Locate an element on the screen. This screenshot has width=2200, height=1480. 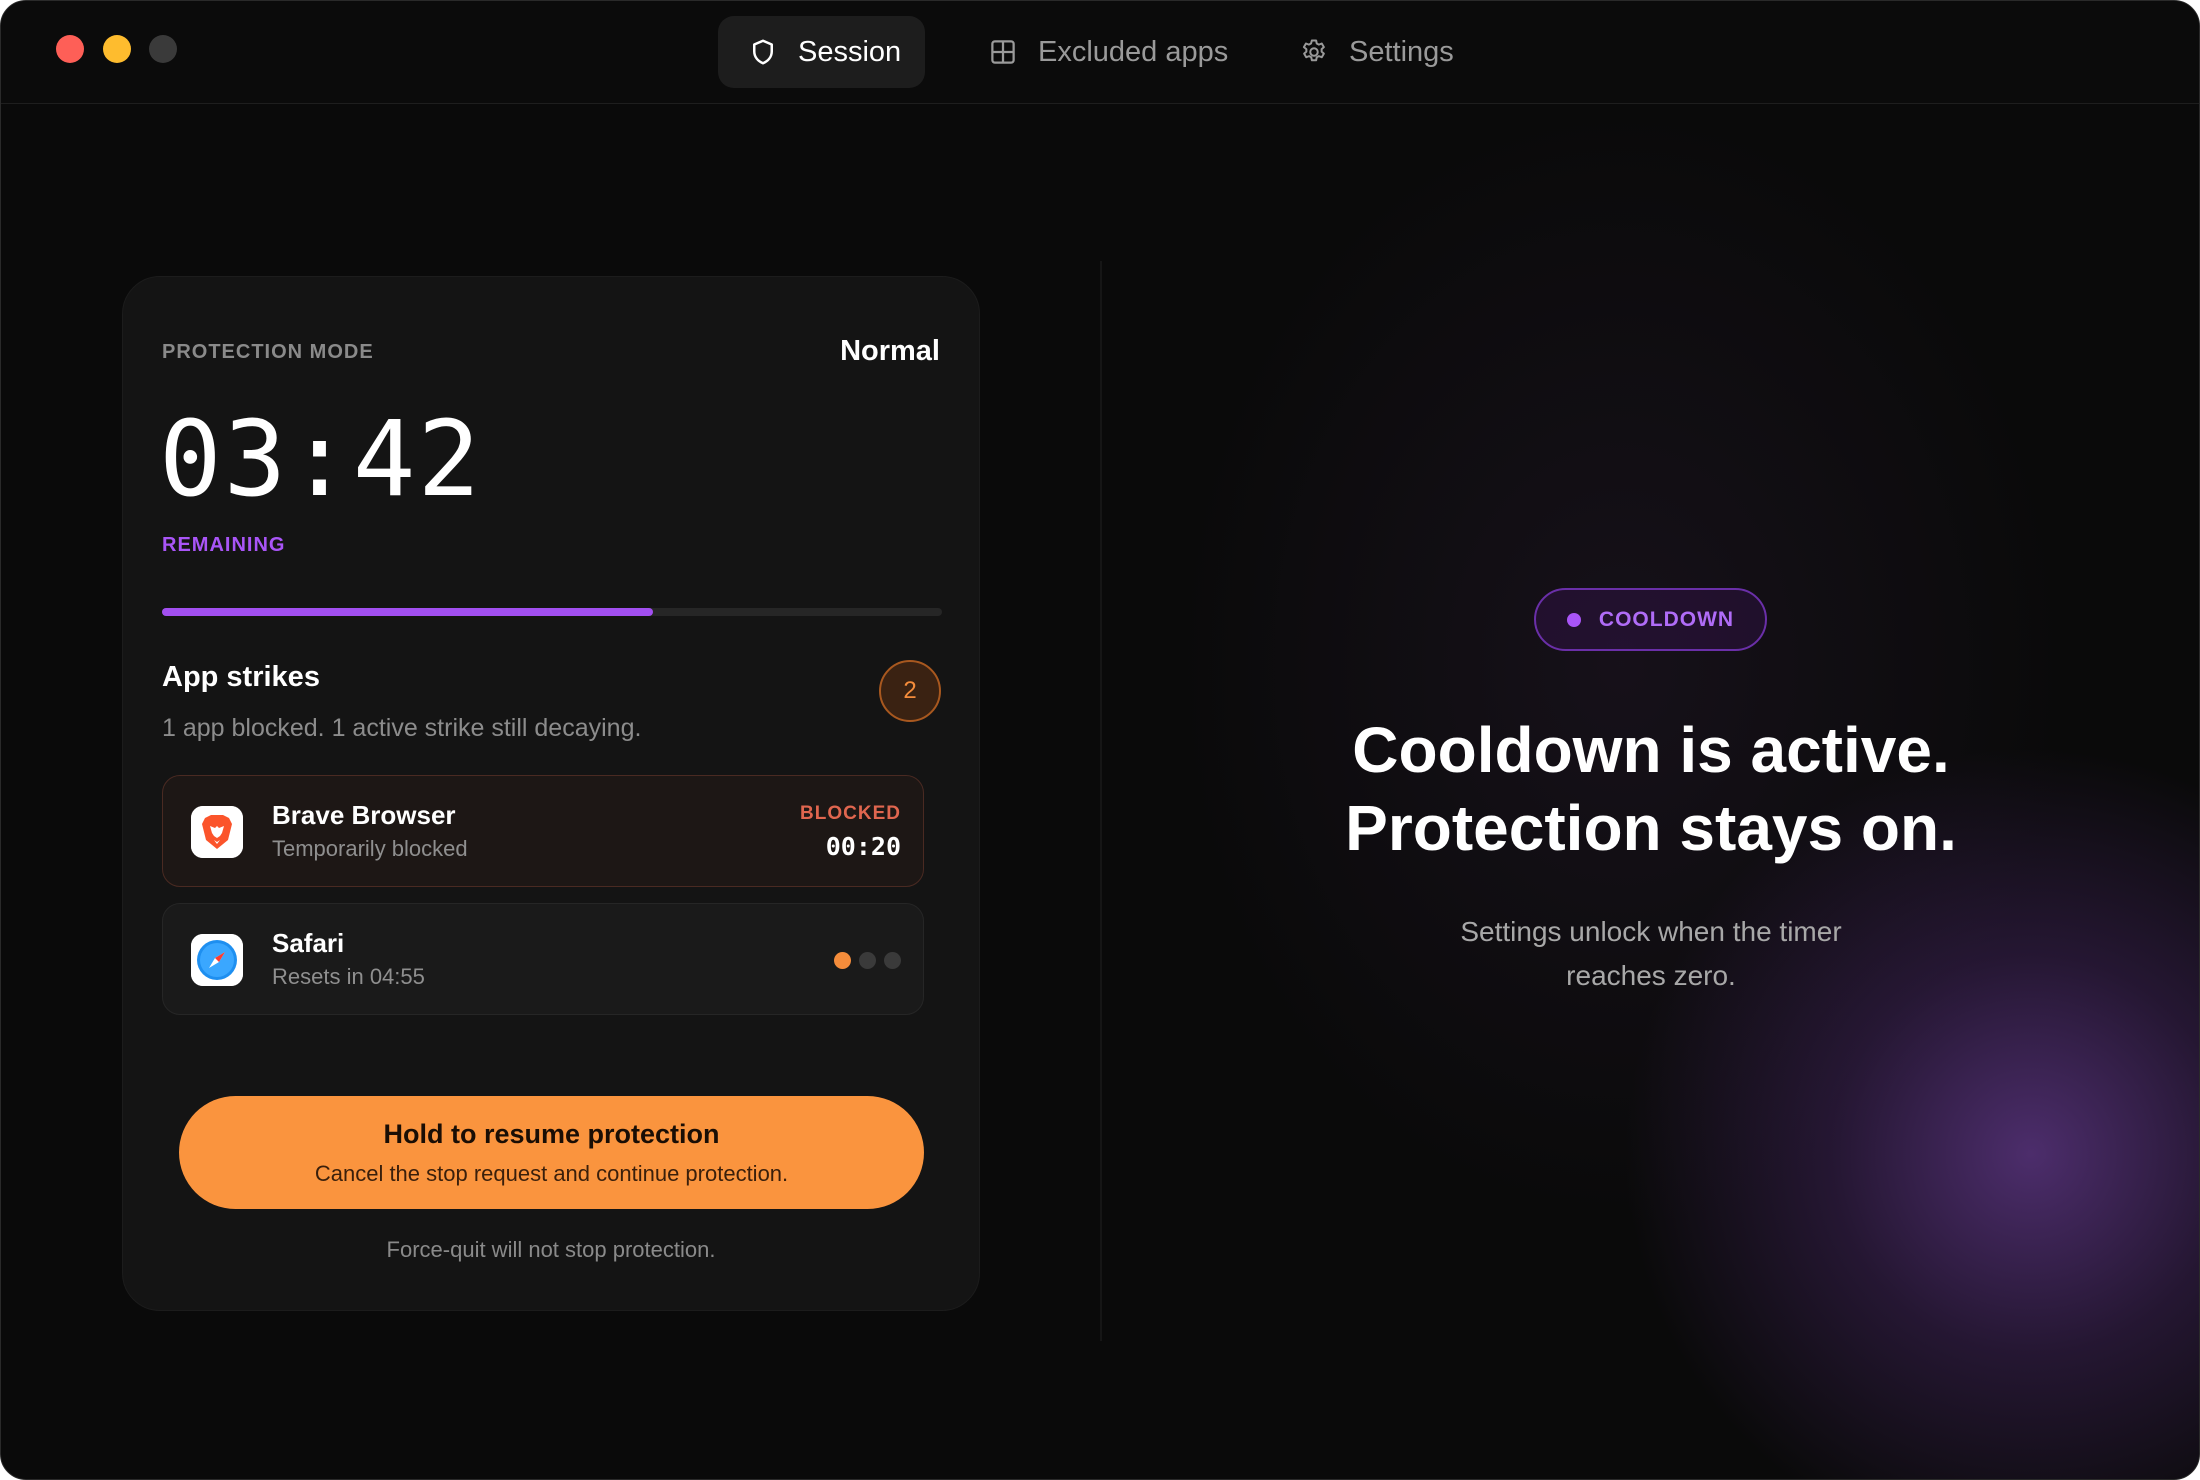
remaining-label: REMAINING is located at coordinates (224, 545).